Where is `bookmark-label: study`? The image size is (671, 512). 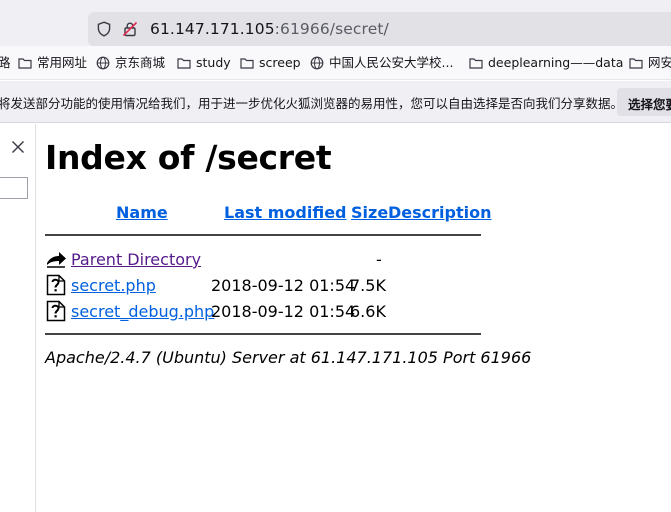
bookmark-label: study is located at coordinates (213, 62).